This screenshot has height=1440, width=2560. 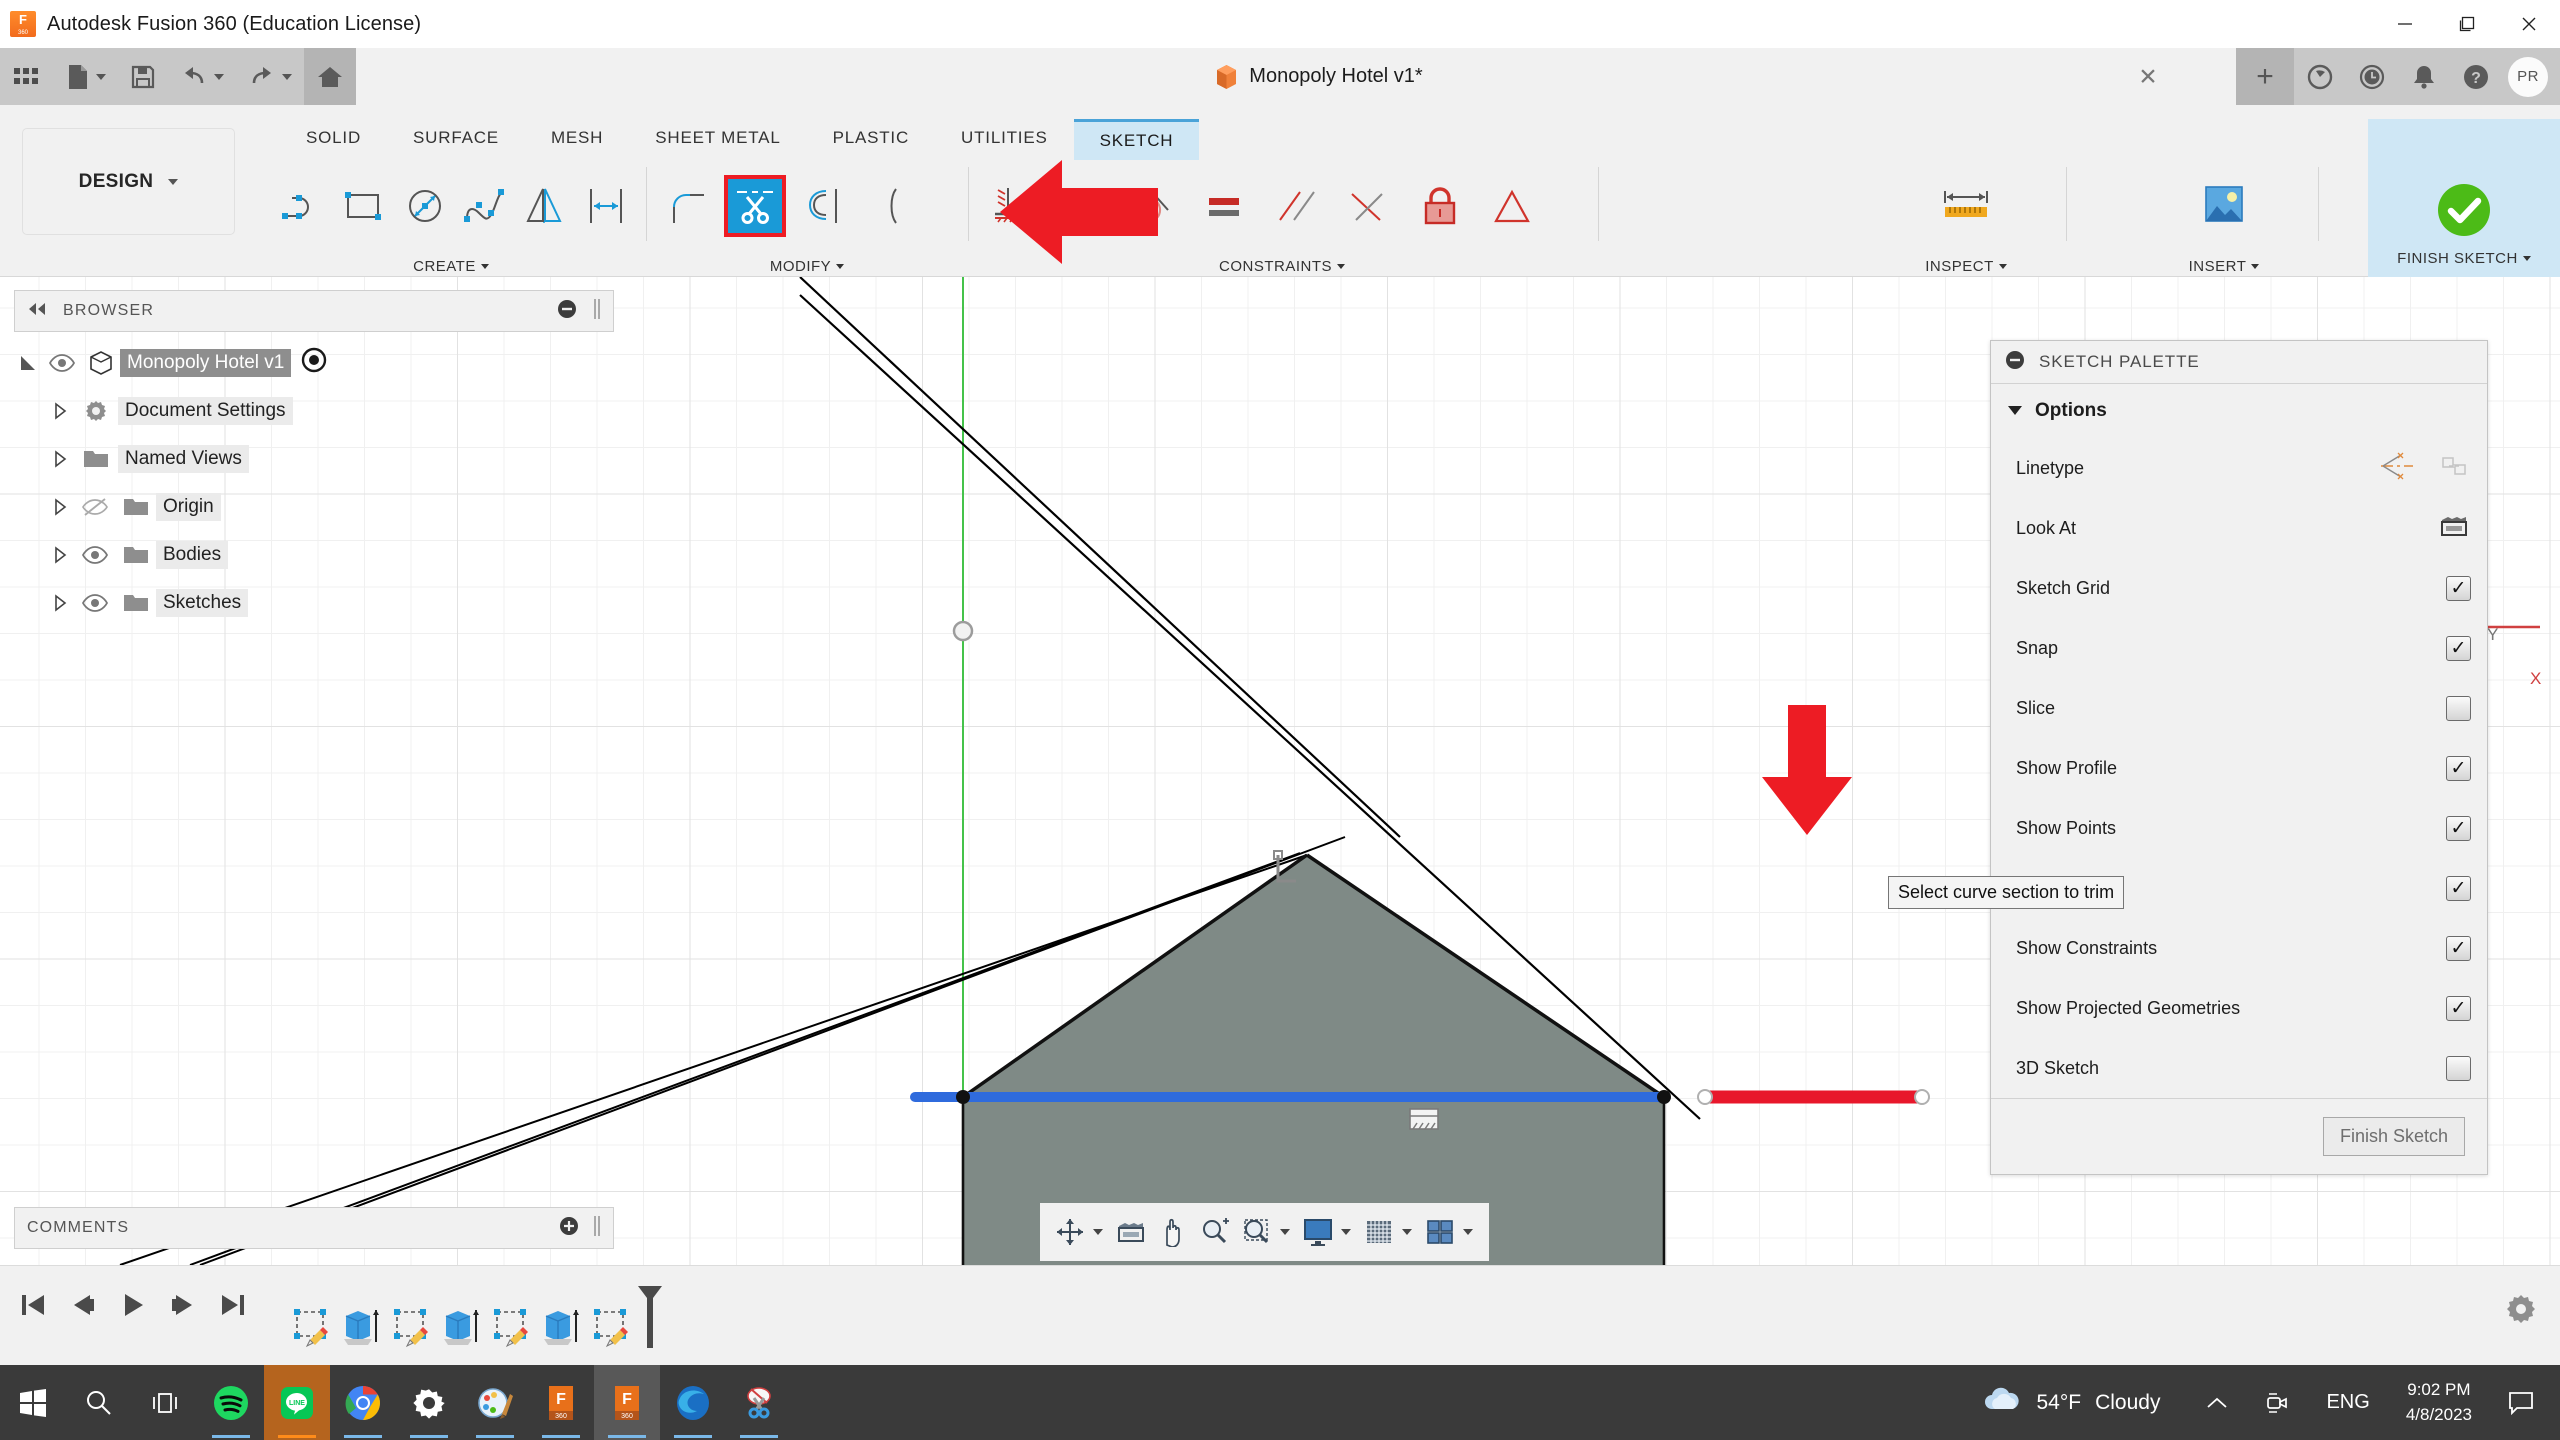 What do you see at coordinates (233, 1307) in the screenshot?
I see `skip-to-end-icon` at bounding box center [233, 1307].